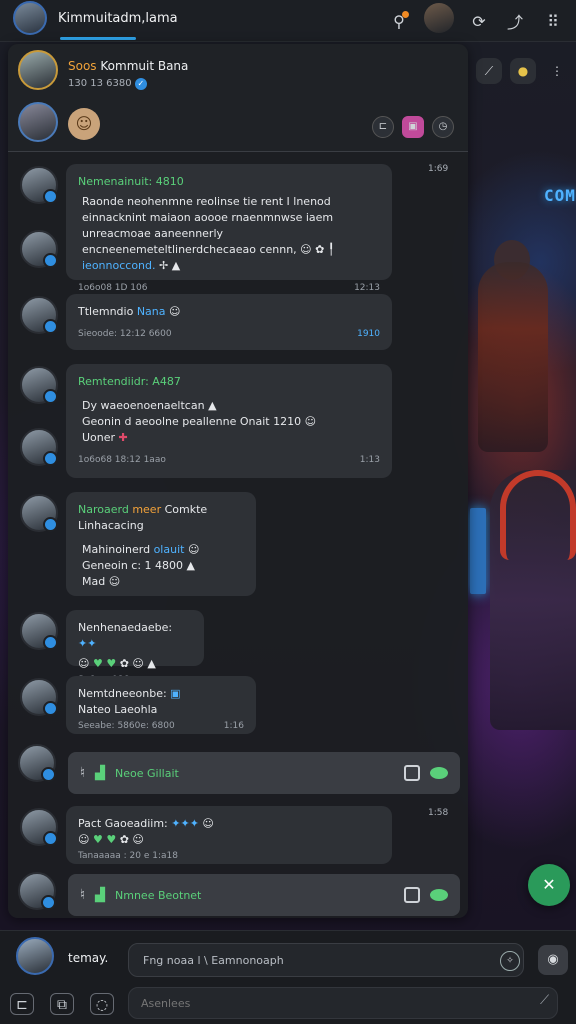 This screenshot has width=576, height=1024. I want to click on message-meta: Tanaaaaa : 20 e 1:a18, so click(128, 856).